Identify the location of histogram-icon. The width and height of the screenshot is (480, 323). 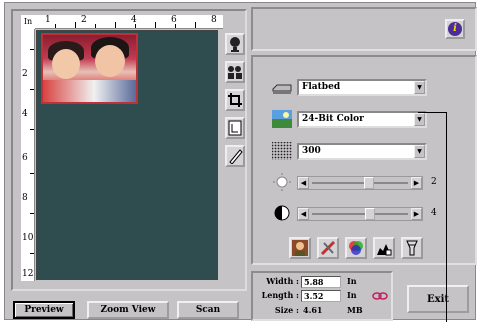
(384, 250).